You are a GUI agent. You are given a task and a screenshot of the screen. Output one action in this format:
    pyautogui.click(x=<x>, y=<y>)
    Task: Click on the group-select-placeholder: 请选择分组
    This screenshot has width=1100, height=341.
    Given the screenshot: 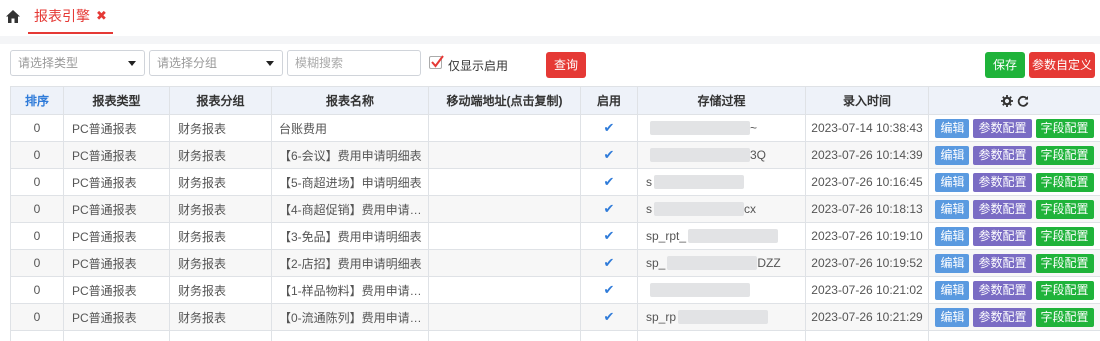 What is the action you would take?
    pyautogui.click(x=187, y=63)
    